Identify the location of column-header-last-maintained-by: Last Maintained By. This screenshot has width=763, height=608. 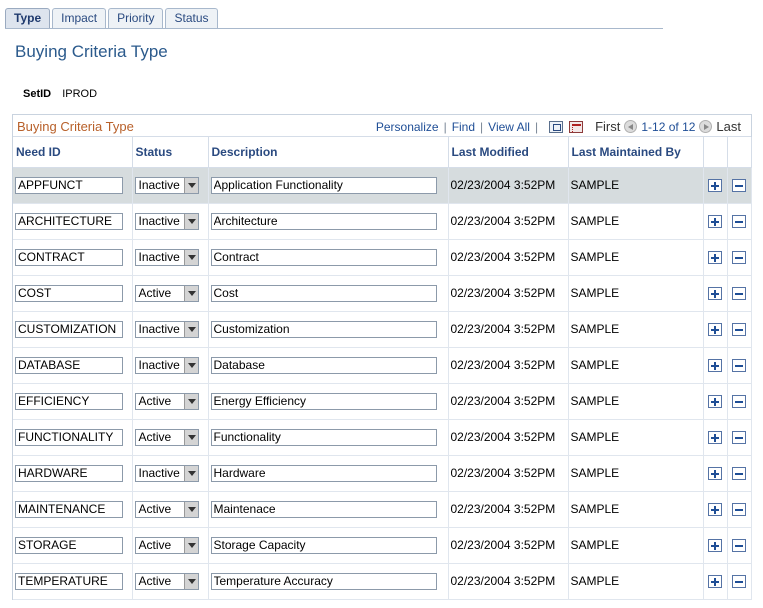
(636, 152).